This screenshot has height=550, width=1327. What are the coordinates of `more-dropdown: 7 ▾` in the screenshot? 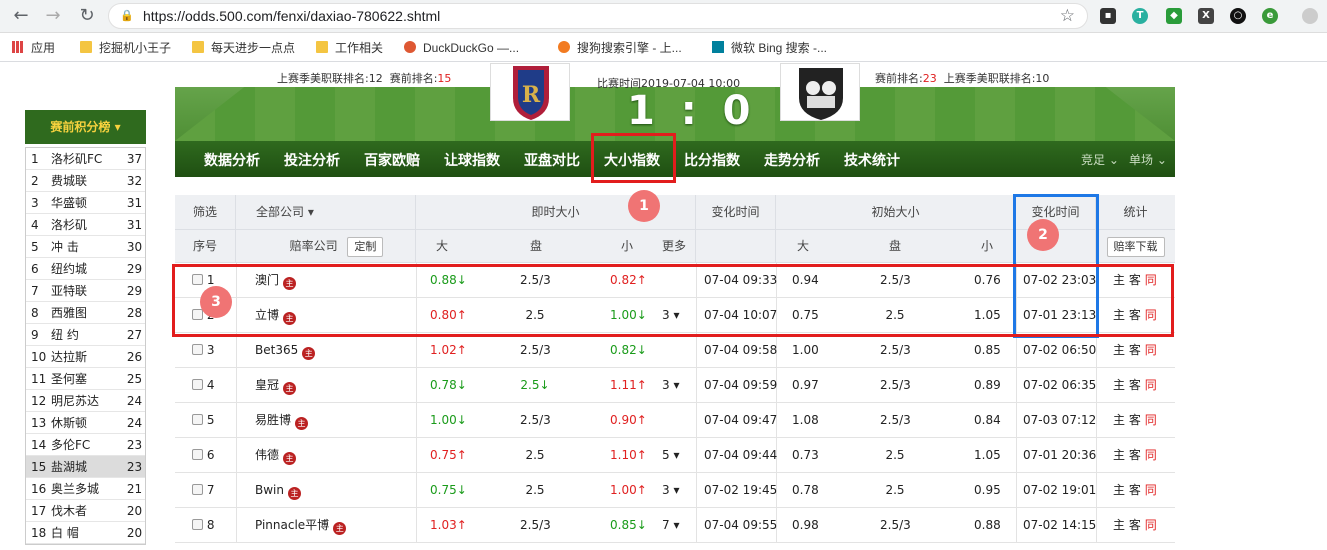 It's located at (670, 525).